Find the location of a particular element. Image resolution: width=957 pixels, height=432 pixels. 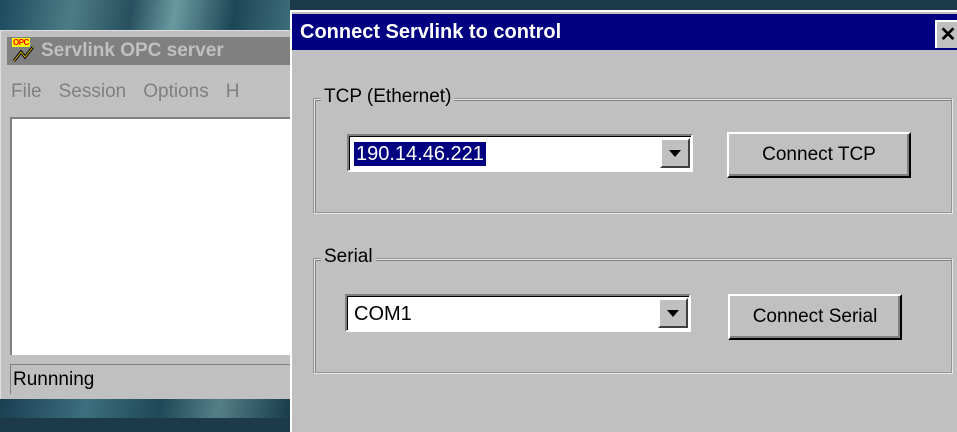

menu-help: H is located at coordinates (233, 92).